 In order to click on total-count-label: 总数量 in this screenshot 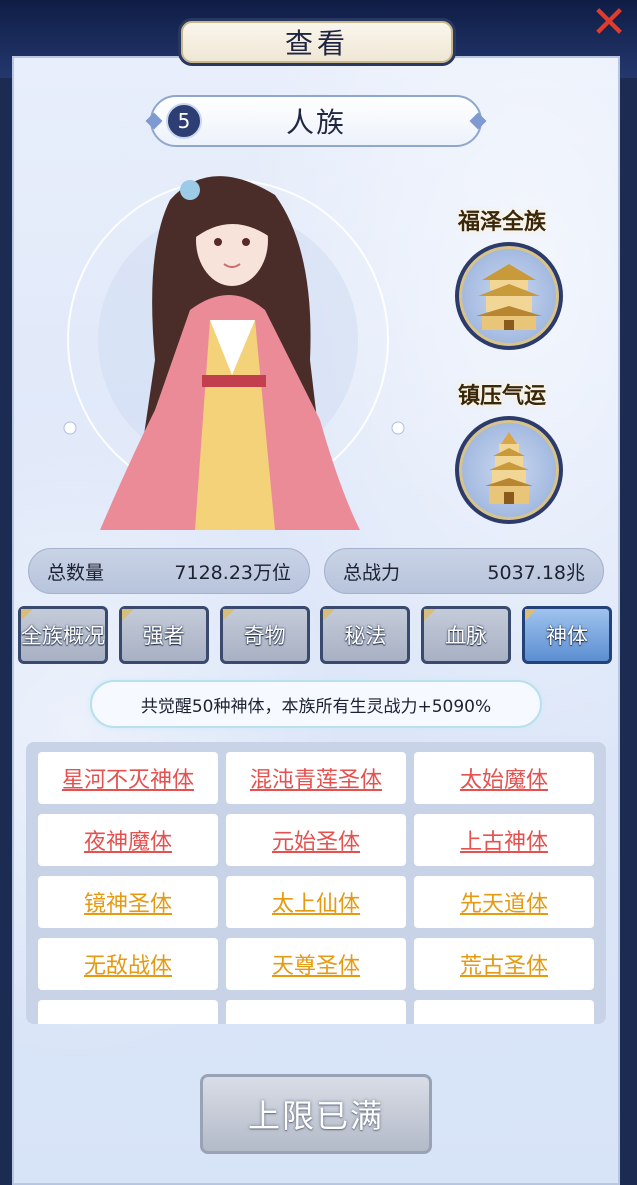, I will do `click(76, 572)`.